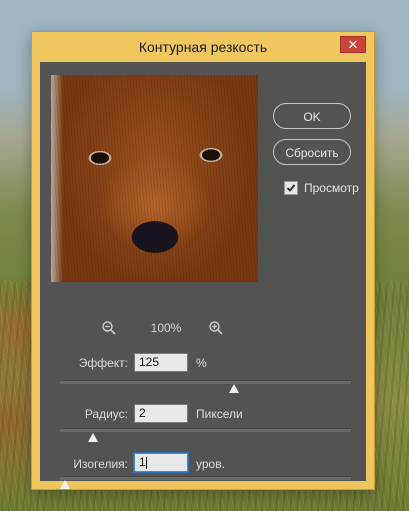 Image resolution: width=409 pixels, height=511 pixels. What do you see at coordinates (65, 484) in the screenshot?
I see `threshold-slider-thumb` at bounding box center [65, 484].